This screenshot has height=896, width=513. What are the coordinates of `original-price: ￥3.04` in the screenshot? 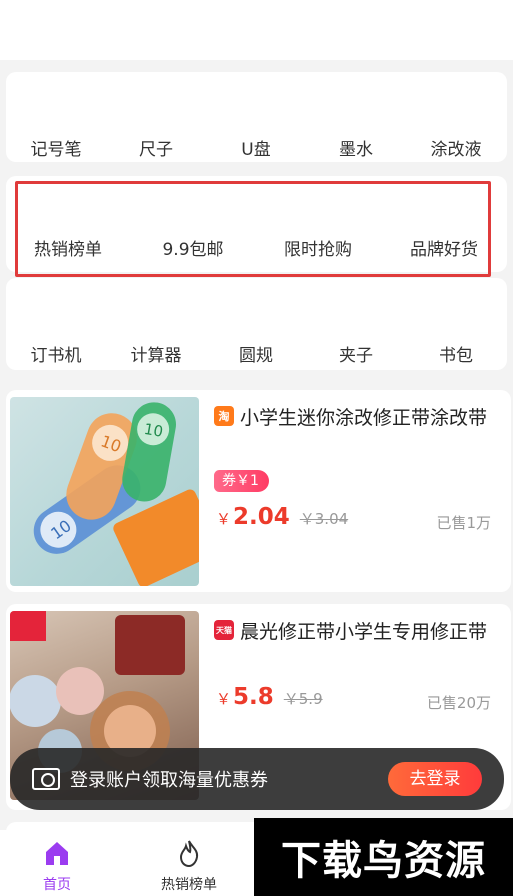 It's located at (324, 519).